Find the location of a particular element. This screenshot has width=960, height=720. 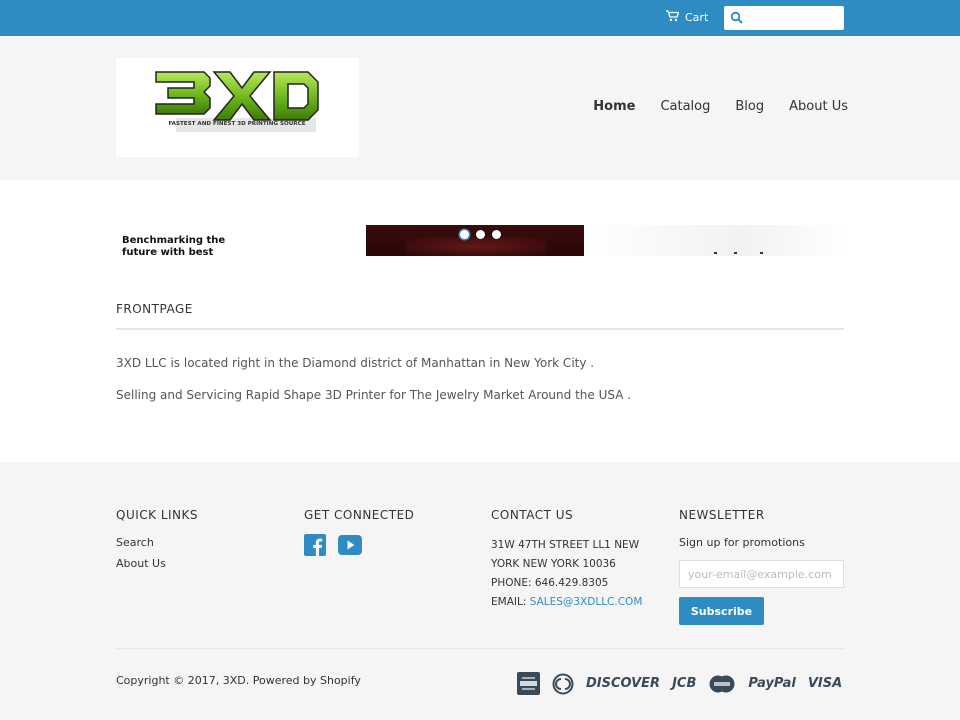

diners-club-icon is located at coordinates (563, 684).